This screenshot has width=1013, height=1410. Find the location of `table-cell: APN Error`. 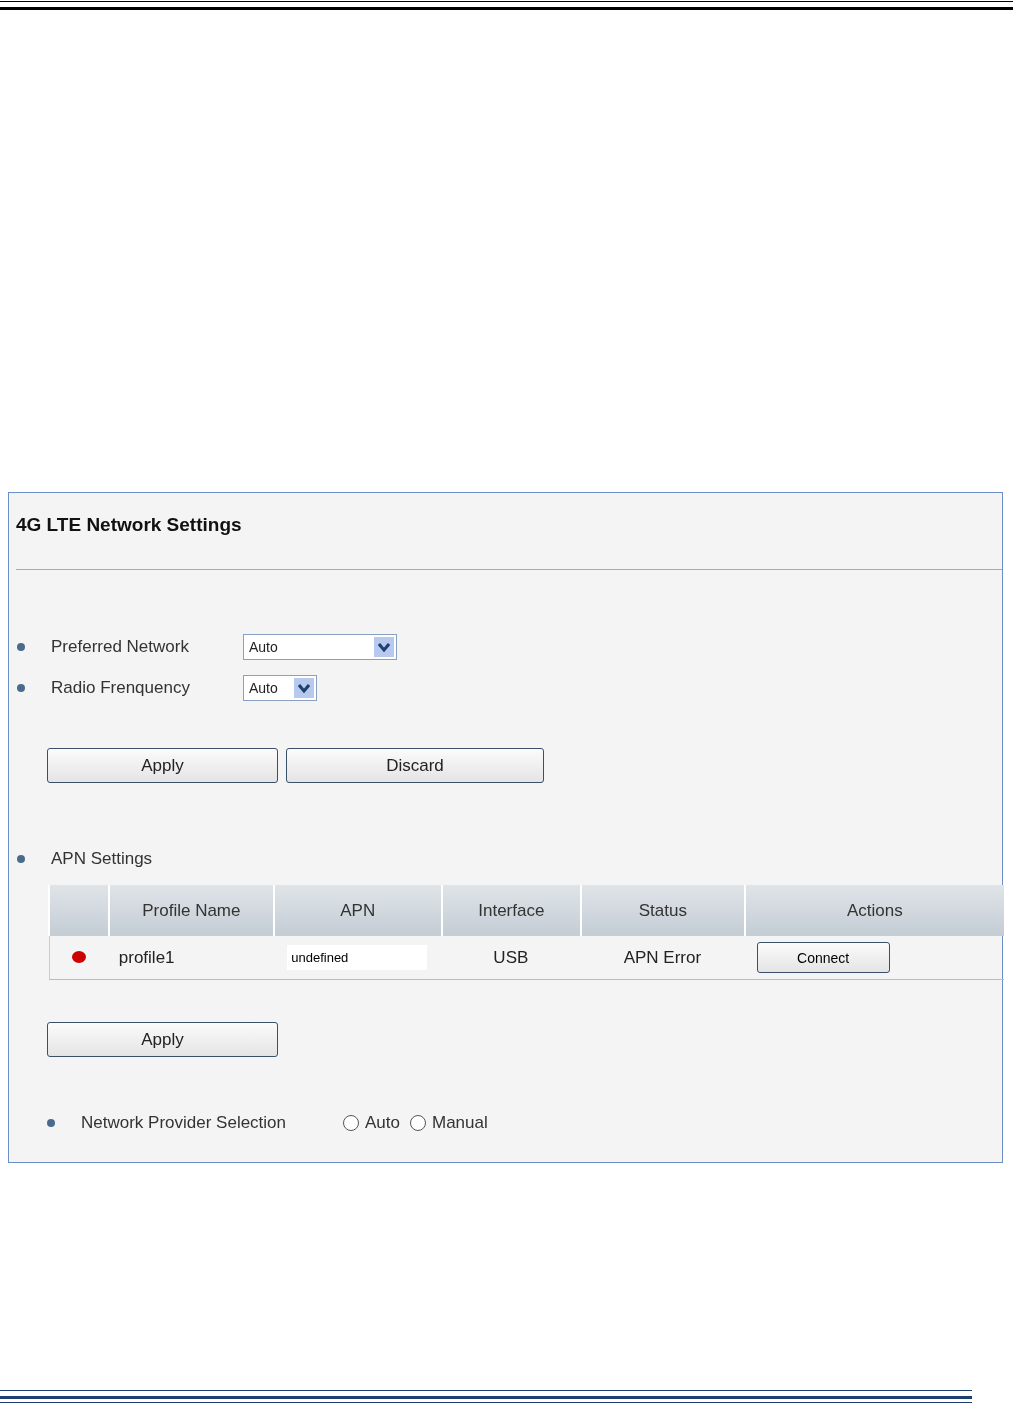

table-cell: APN Error is located at coordinates (663, 958).